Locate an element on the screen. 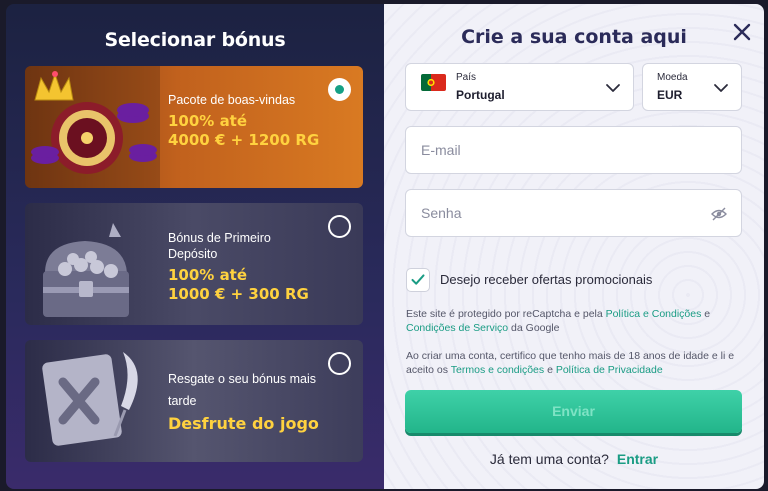  login-prompt: Já tem uma conta? Entrar is located at coordinates (574, 459).